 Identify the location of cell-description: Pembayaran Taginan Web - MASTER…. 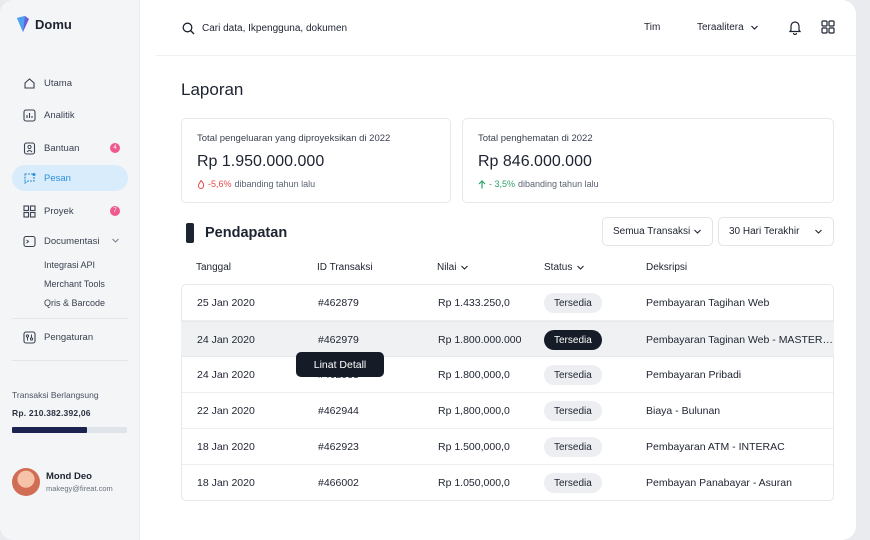
(739, 340).